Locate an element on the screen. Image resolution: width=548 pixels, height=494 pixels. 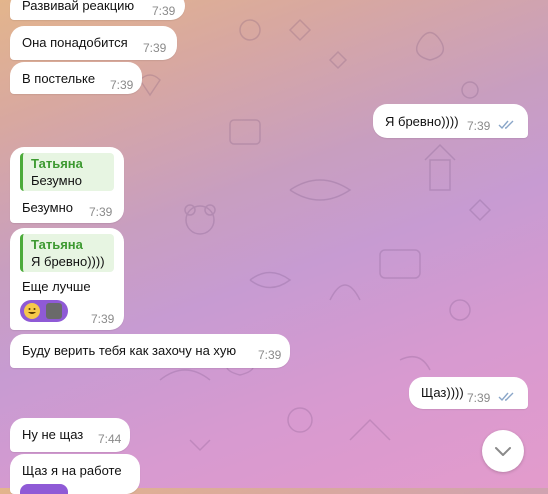
message-text: Щаз)))) is located at coordinates (442, 392).